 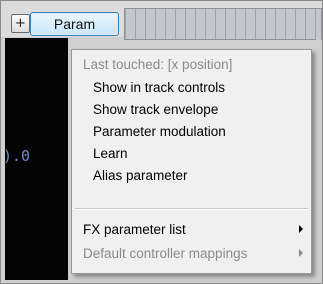 What do you see at coordinates (159, 87) in the screenshot?
I see `menu-item-label: Show in track controls` at bounding box center [159, 87].